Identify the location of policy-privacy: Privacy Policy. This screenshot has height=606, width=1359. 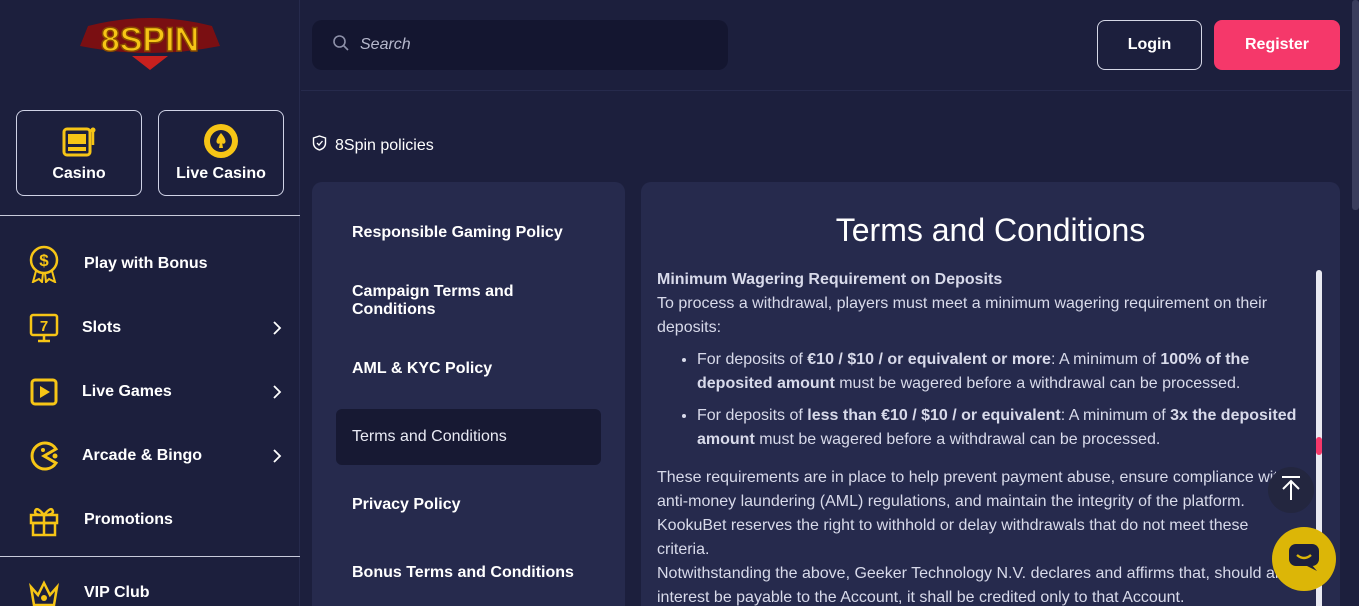
(468, 505).